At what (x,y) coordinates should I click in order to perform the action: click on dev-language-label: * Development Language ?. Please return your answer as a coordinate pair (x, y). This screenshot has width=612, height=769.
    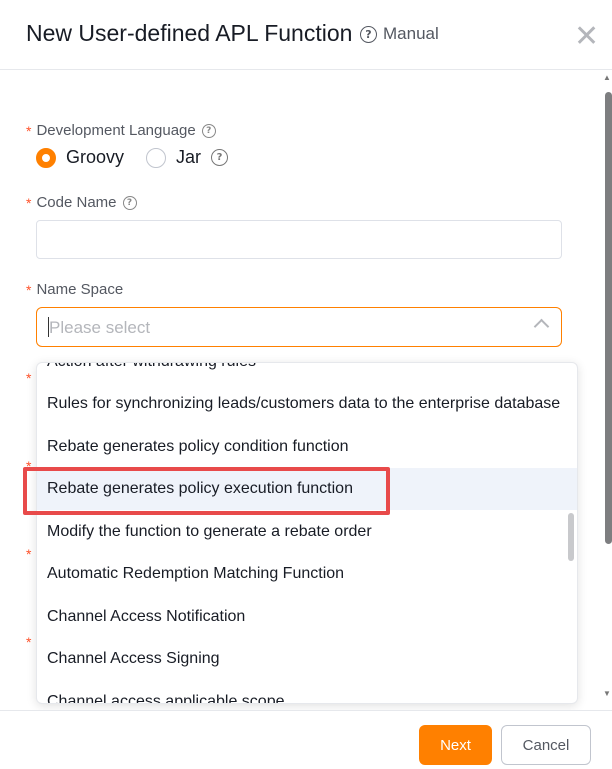
    Looking at the image, I should click on (121, 130).